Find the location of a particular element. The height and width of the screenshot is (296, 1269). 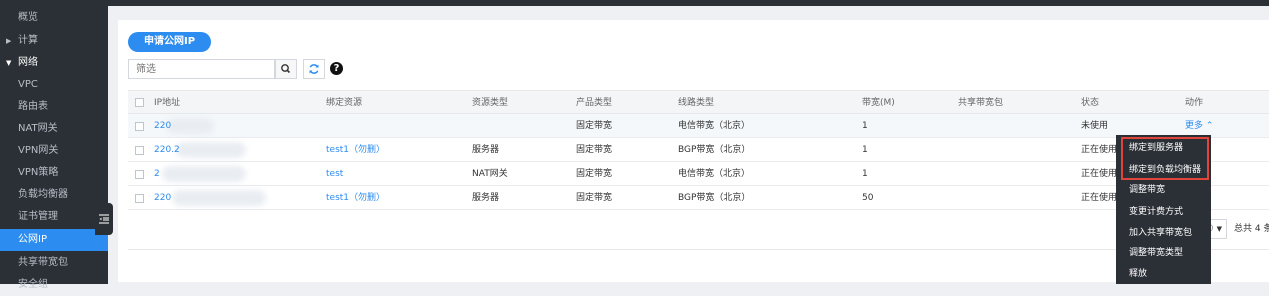

refresh-icon is located at coordinates (314, 69).